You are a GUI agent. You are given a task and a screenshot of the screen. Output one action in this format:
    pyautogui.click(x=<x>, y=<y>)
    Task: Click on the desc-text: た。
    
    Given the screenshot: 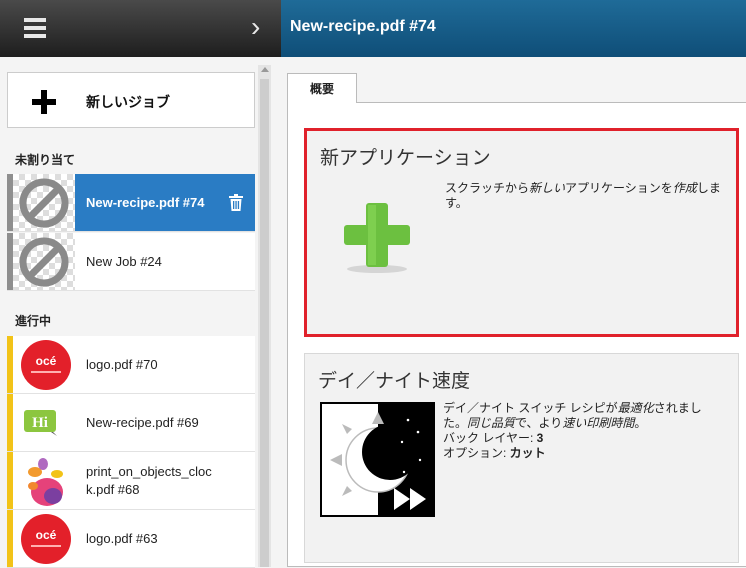 What is the action you would take?
    pyautogui.click(x=455, y=423)
    